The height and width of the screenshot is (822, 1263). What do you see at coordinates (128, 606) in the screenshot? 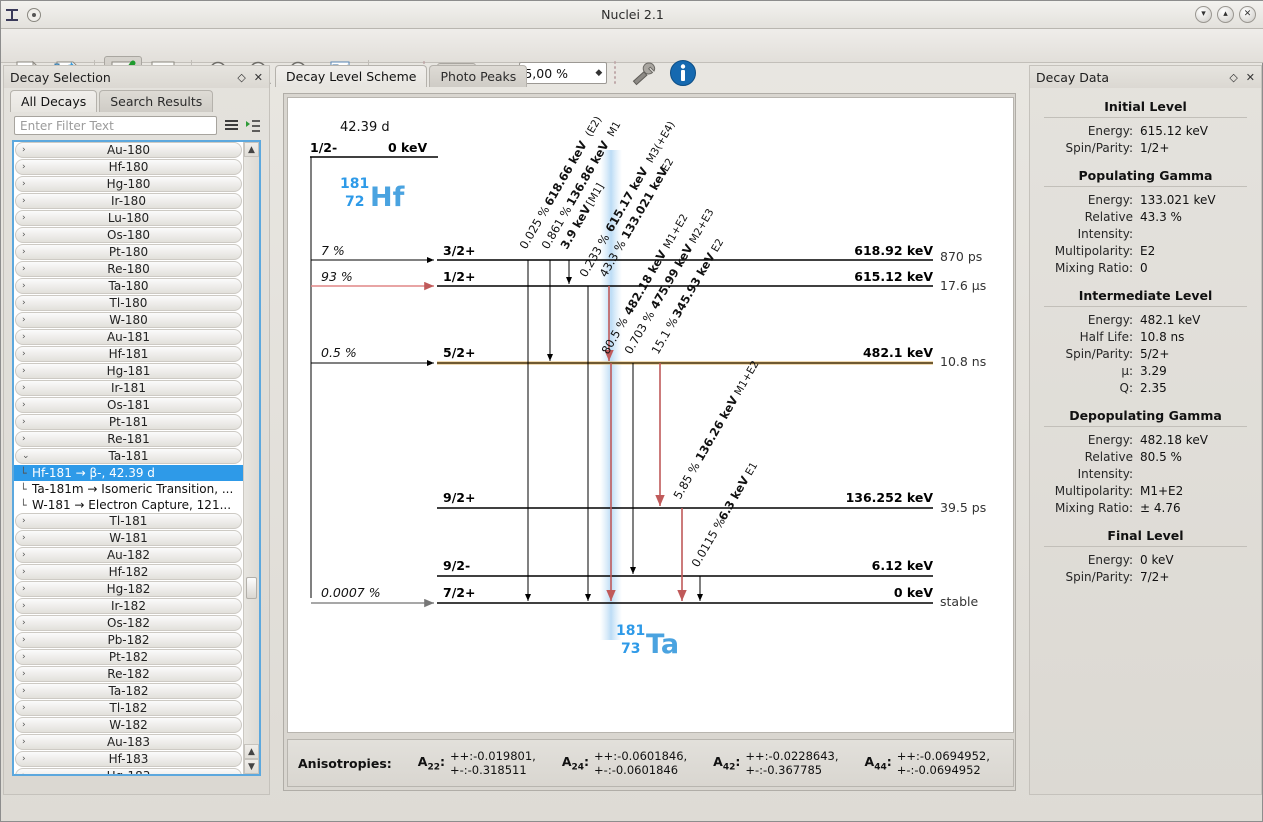
I see `nuclide-row: › Ir-182` at bounding box center [128, 606].